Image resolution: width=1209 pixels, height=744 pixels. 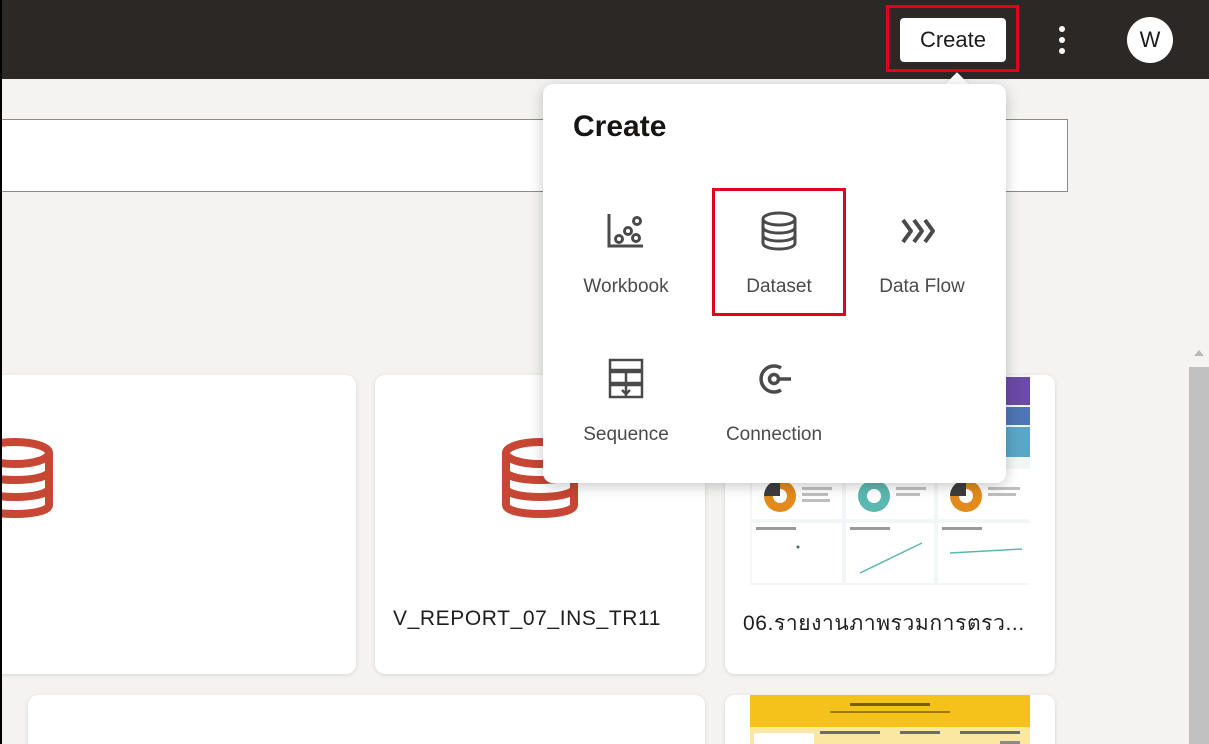 What do you see at coordinates (1, 372) in the screenshot?
I see `window-edge` at bounding box center [1, 372].